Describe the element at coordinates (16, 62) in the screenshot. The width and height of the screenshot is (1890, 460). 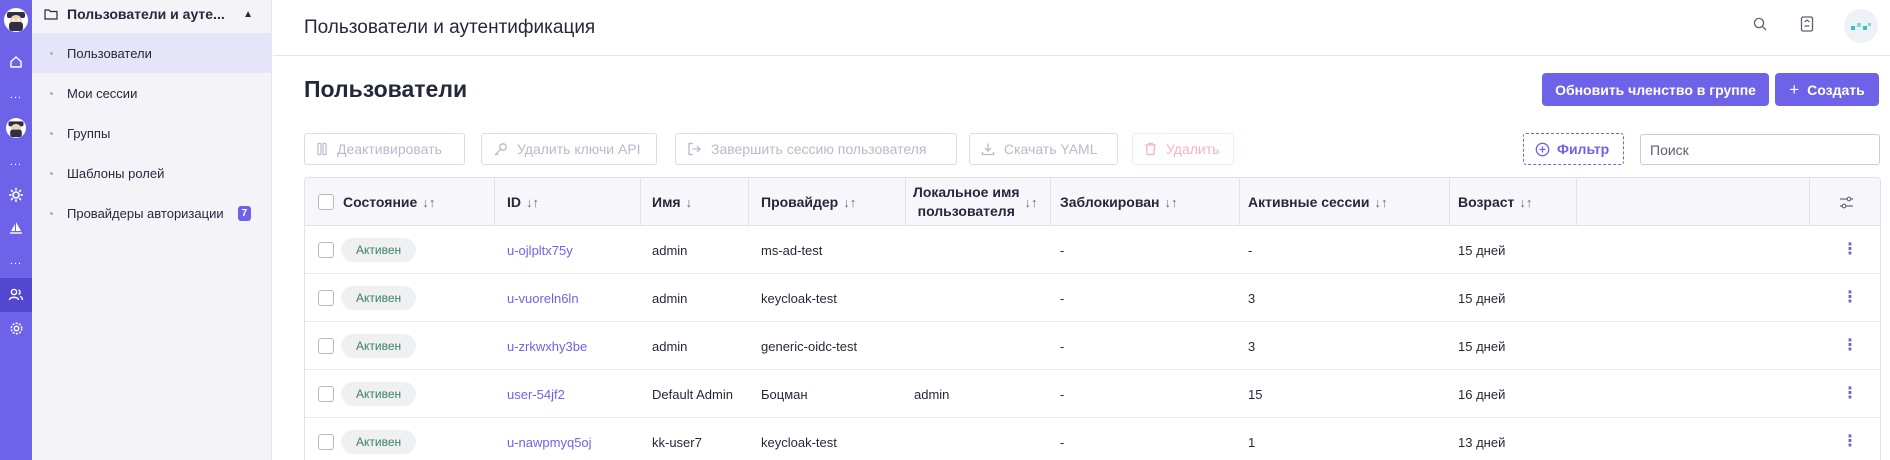
I see `home-icon` at that location.